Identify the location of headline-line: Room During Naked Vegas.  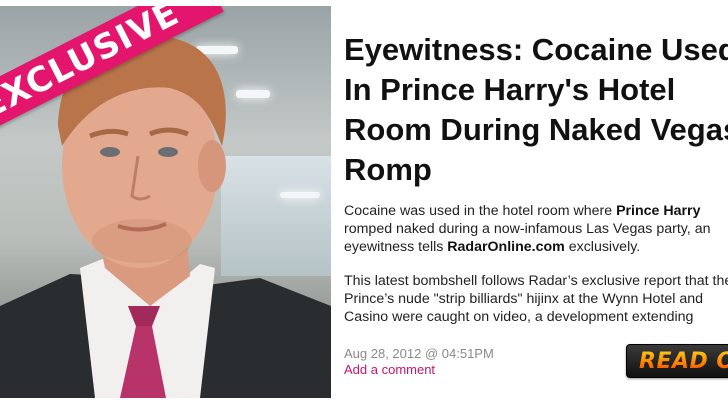
(536, 129).